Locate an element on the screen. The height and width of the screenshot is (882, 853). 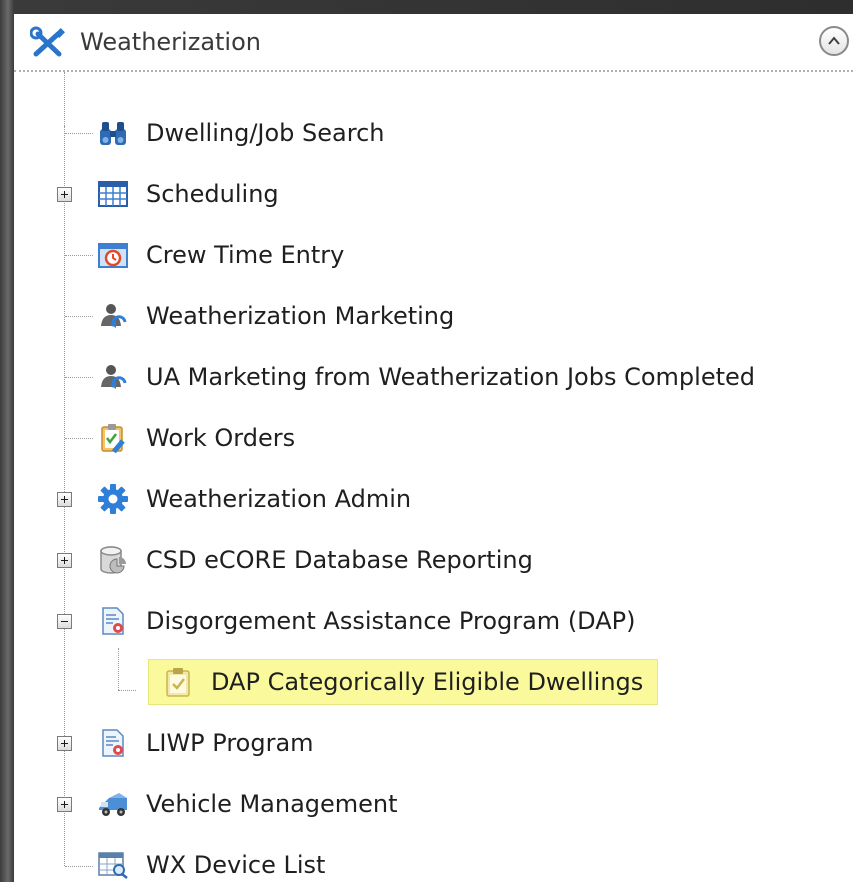
tree-item-scheduling: Scheduling is located at coordinates (187, 194).